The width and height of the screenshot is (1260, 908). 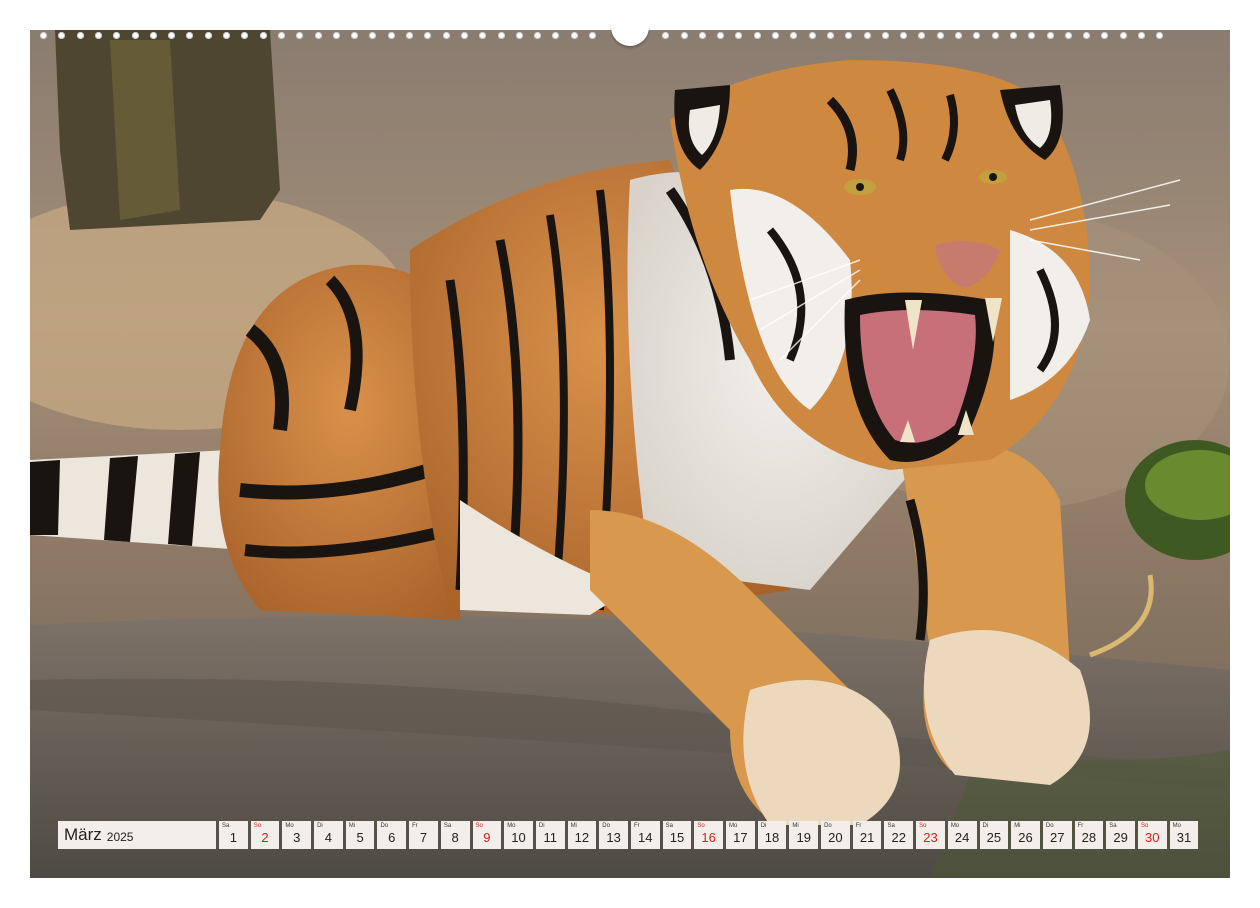 I want to click on day-cell: So 9, so click(x=487, y=835).